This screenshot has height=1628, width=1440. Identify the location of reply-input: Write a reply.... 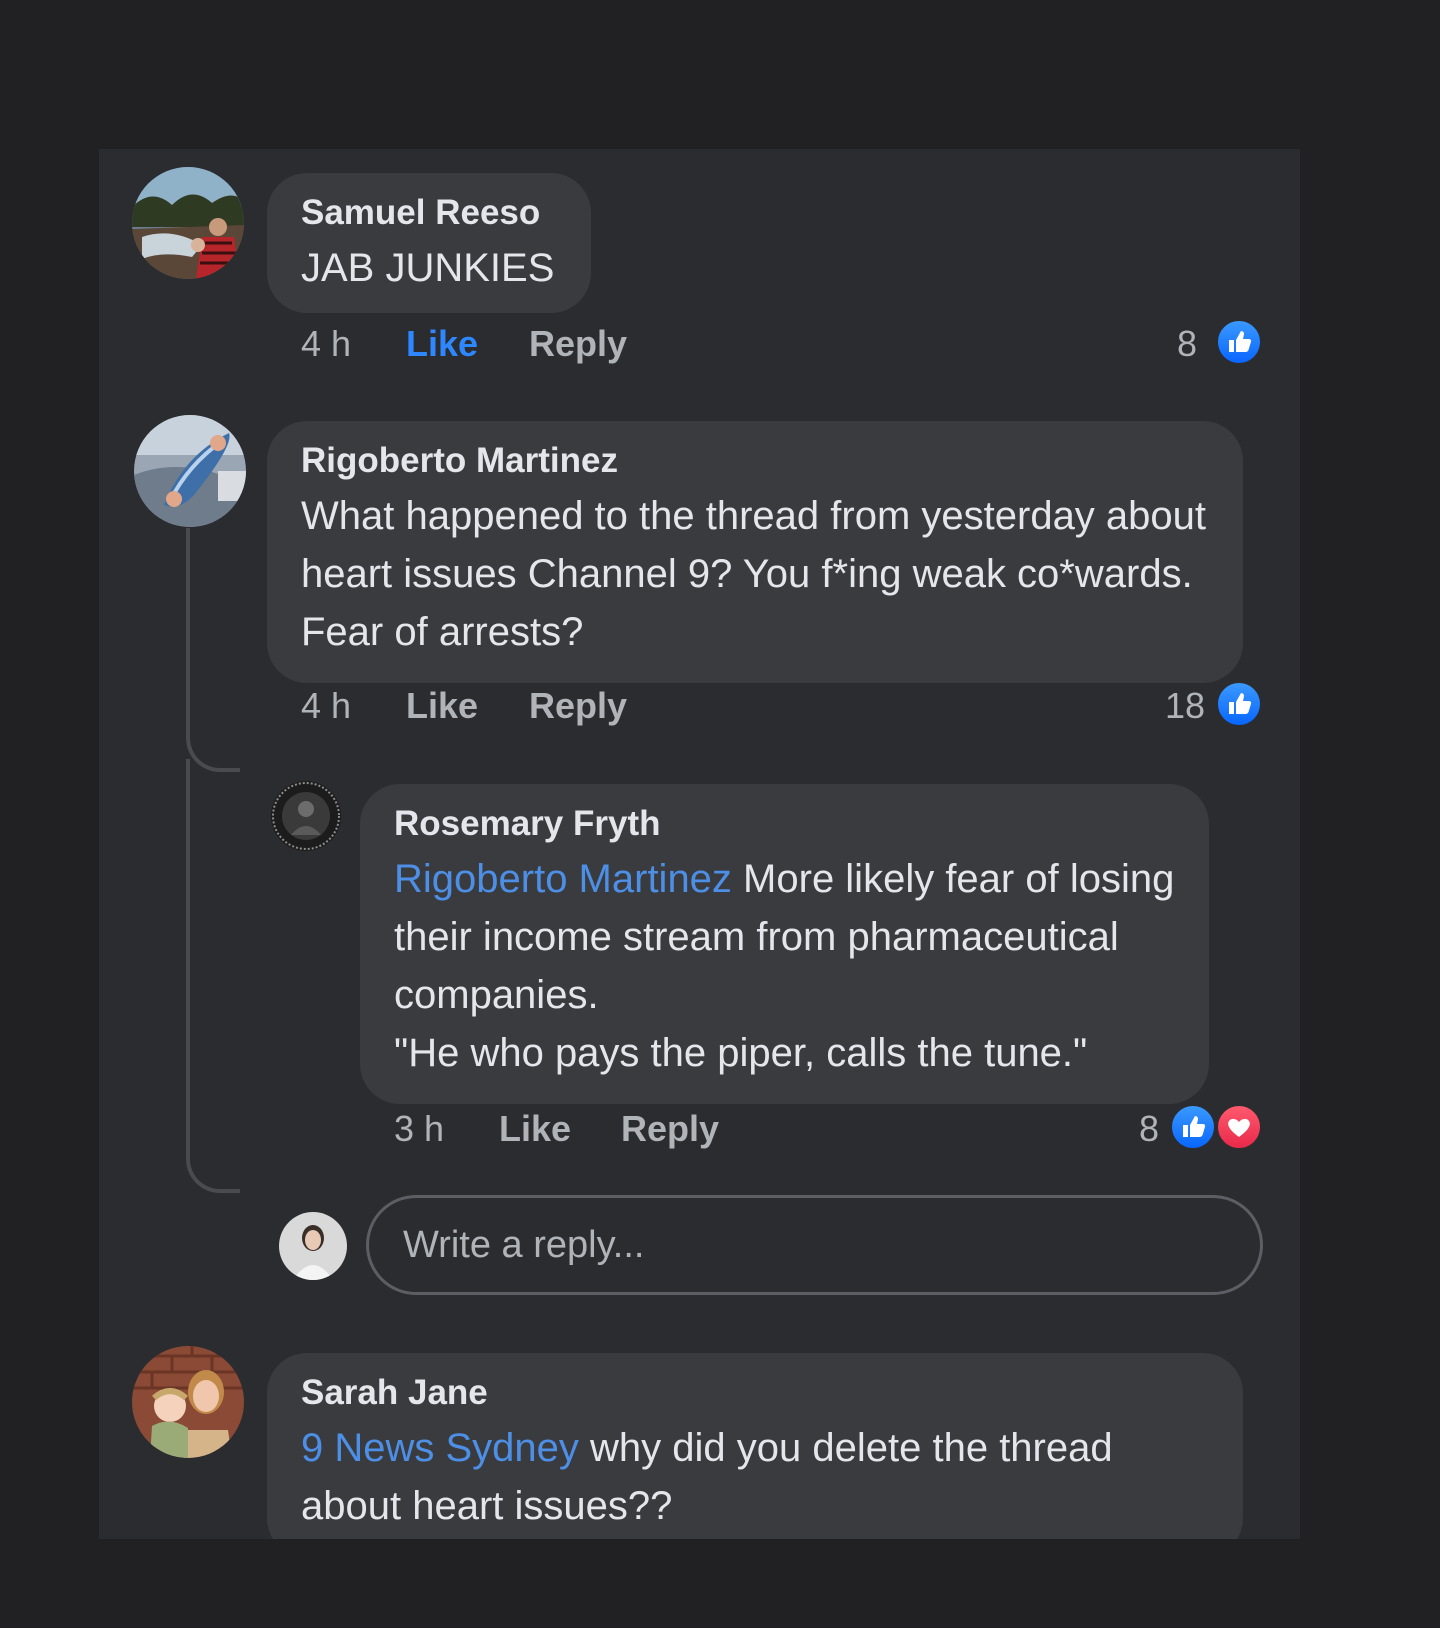
(814, 1245).